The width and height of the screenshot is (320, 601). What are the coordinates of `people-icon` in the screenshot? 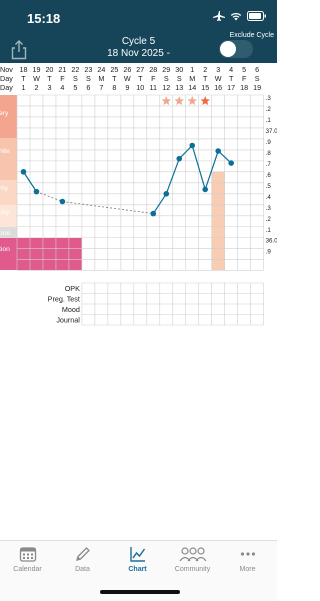 It's located at (192, 554).